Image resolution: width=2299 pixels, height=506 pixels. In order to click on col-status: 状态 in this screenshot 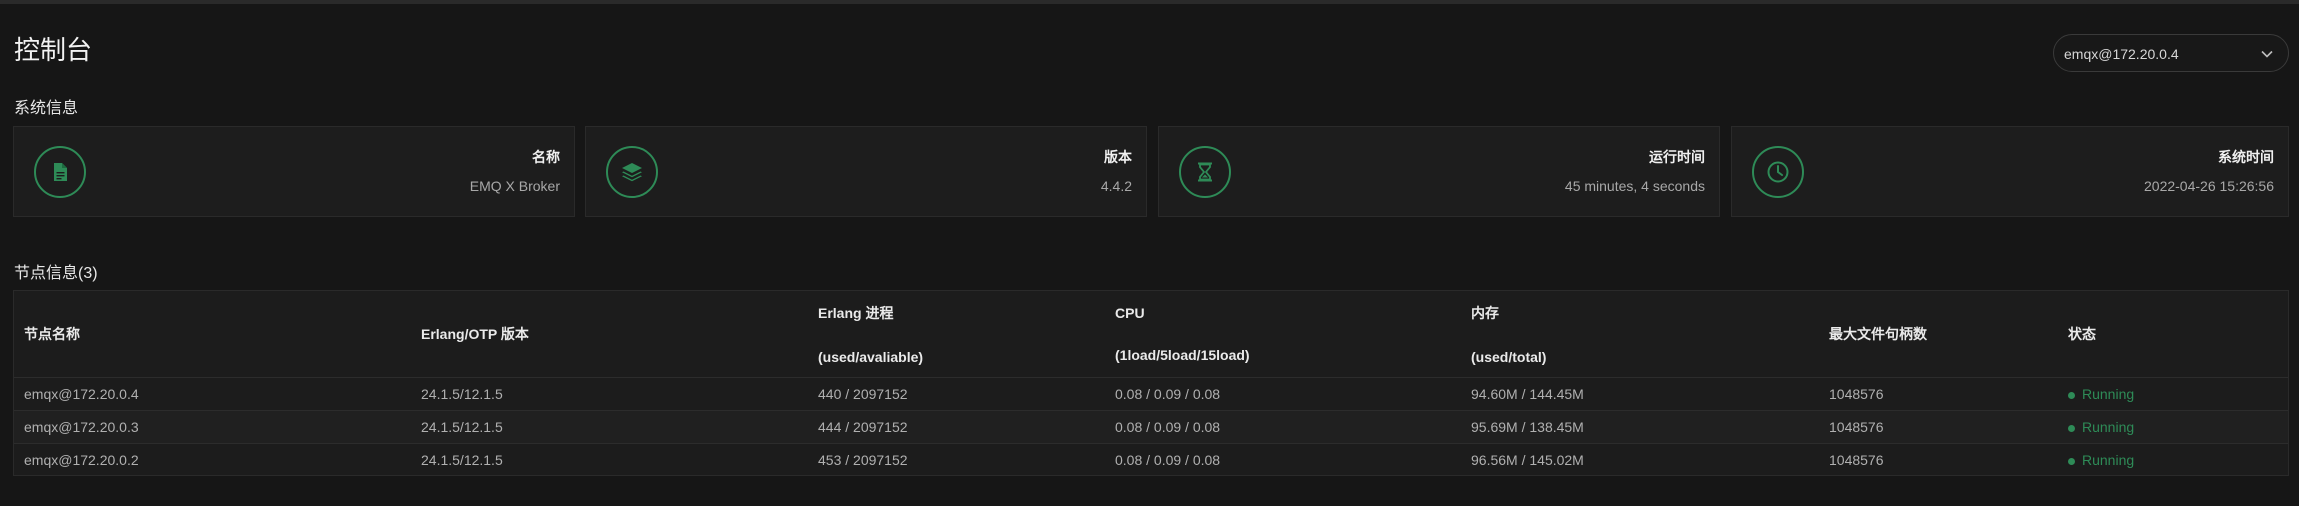, I will do `click(2082, 334)`.